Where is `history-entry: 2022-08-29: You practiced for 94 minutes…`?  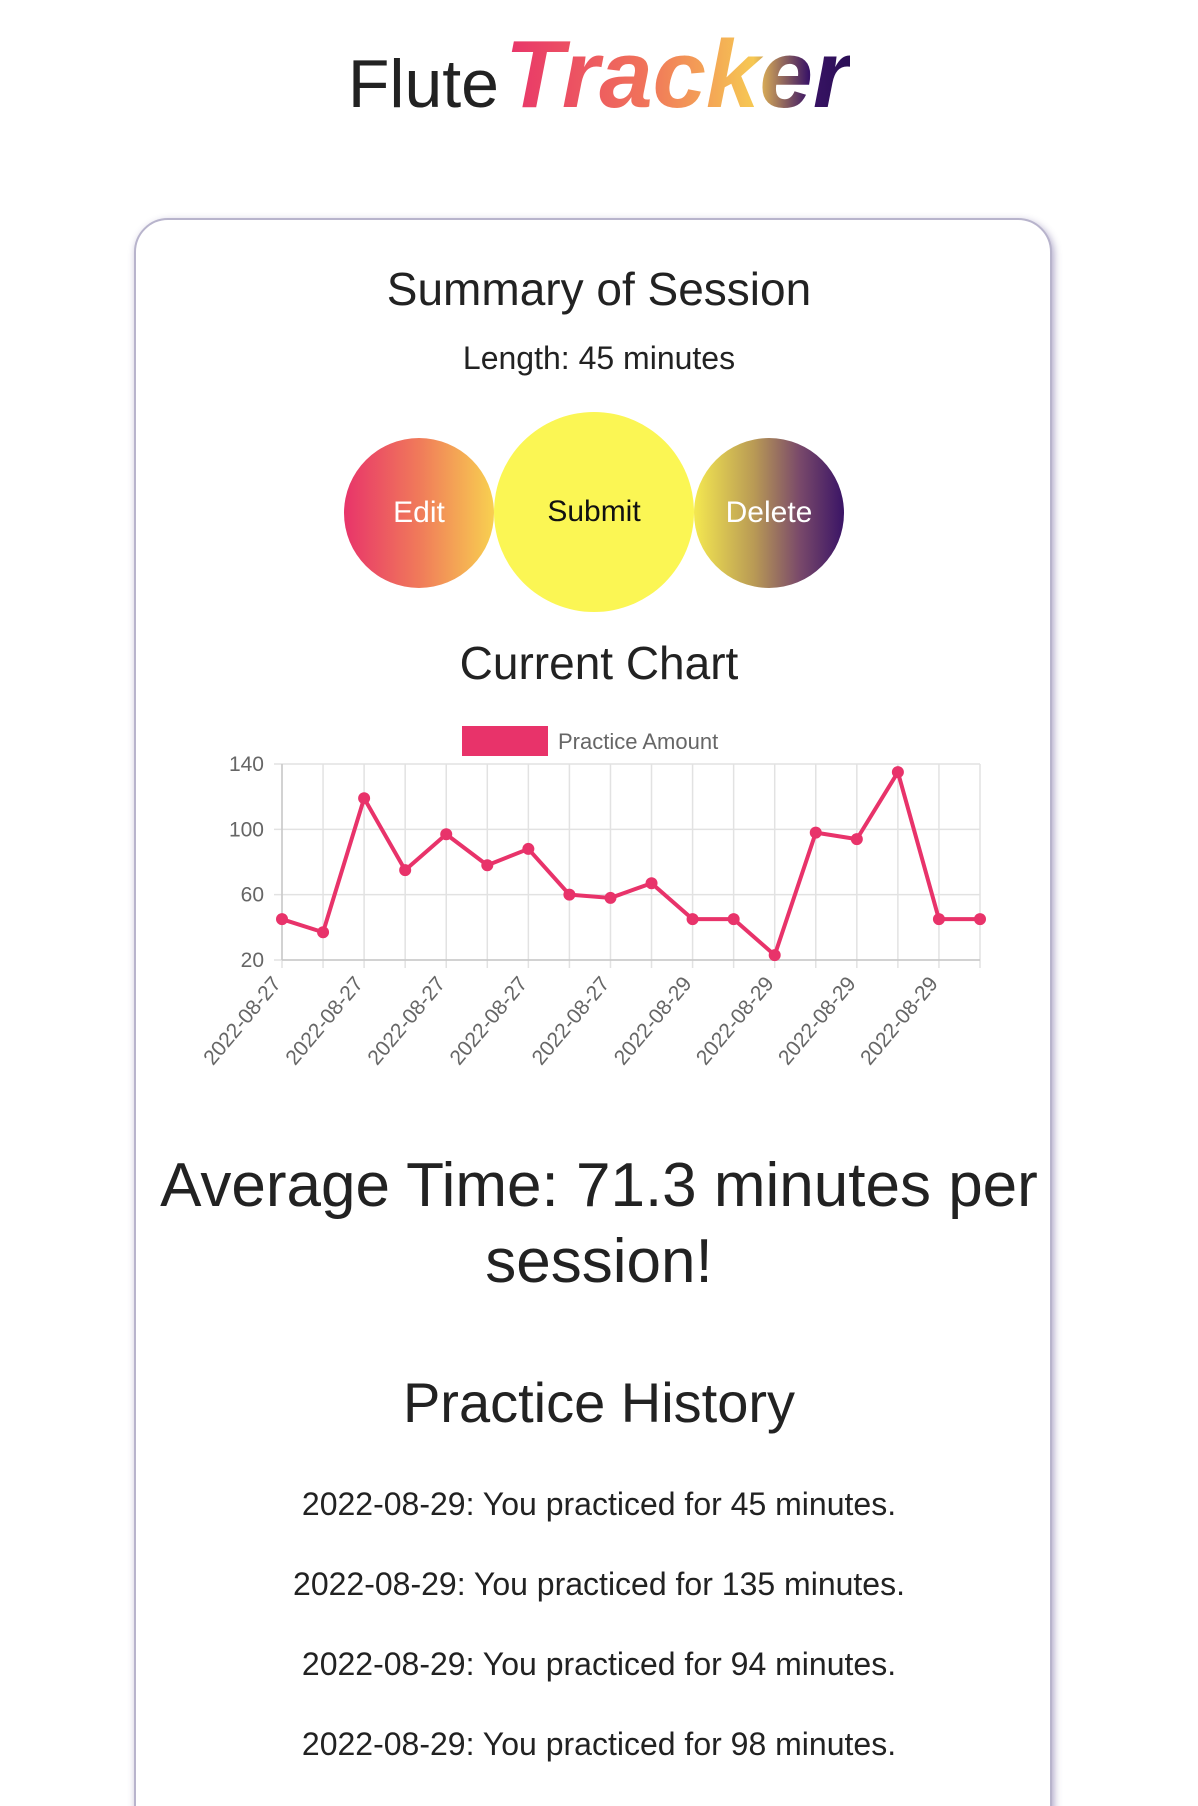 history-entry: 2022-08-29: You practiced for 94 minutes… is located at coordinates (599, 1664).